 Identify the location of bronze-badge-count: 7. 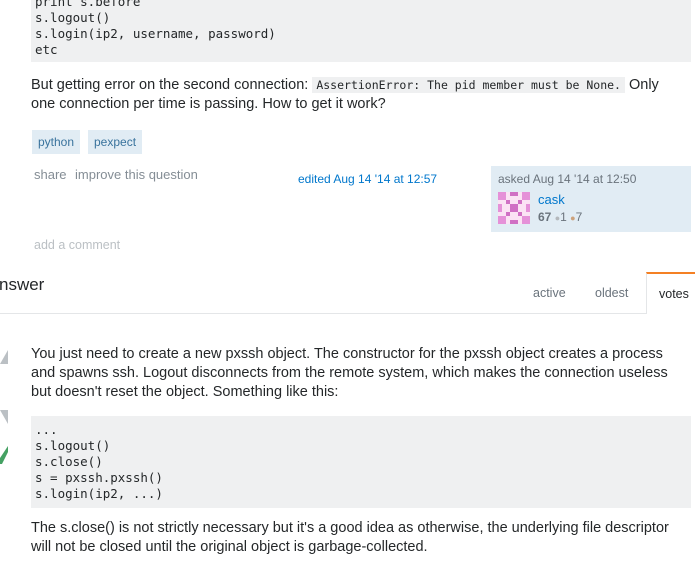
(579, 217).